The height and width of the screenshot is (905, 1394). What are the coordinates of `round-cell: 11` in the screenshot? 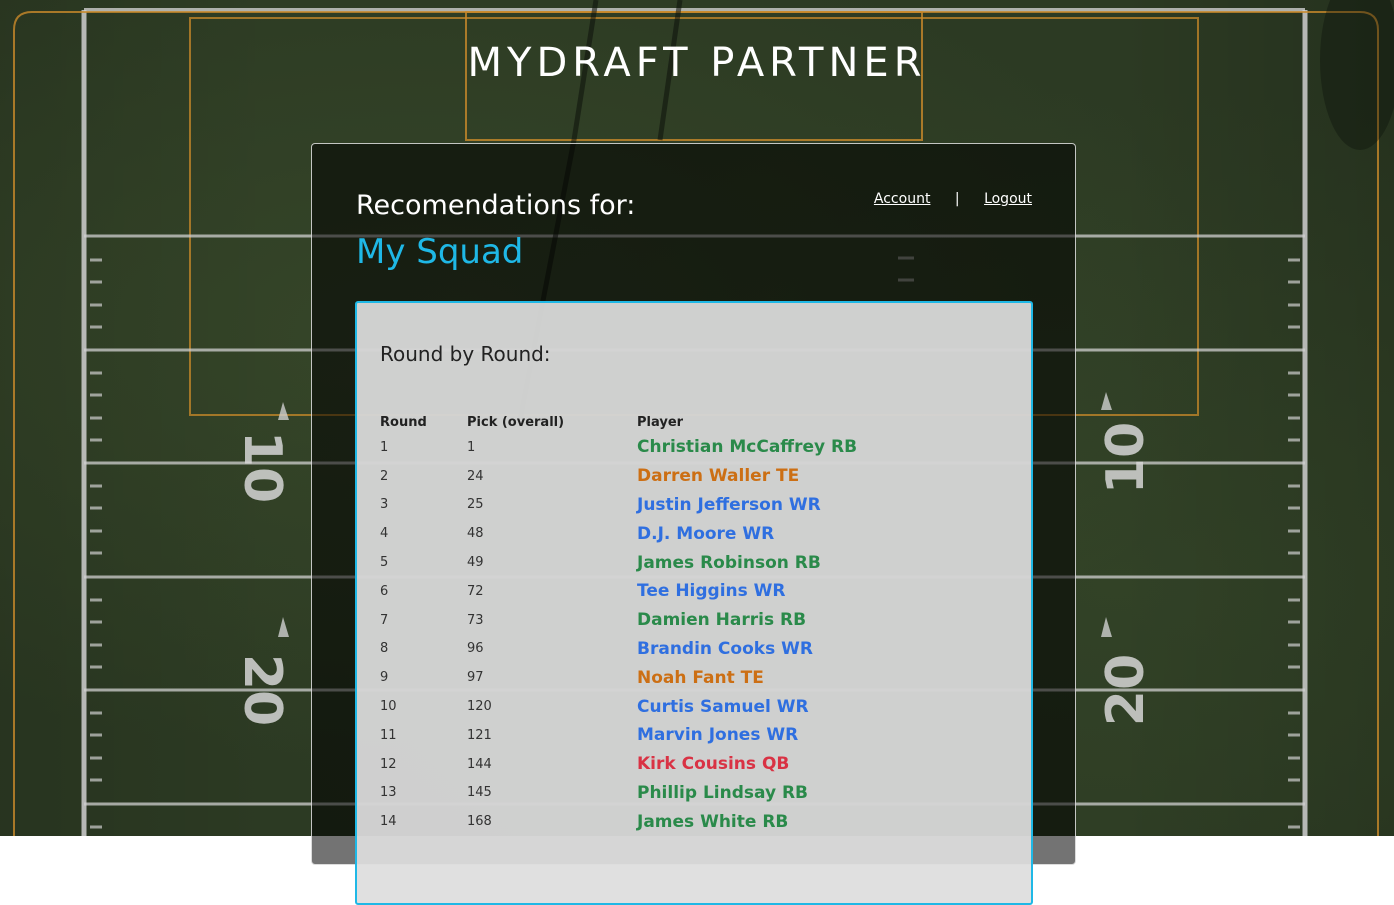 It's located at (388, 735).